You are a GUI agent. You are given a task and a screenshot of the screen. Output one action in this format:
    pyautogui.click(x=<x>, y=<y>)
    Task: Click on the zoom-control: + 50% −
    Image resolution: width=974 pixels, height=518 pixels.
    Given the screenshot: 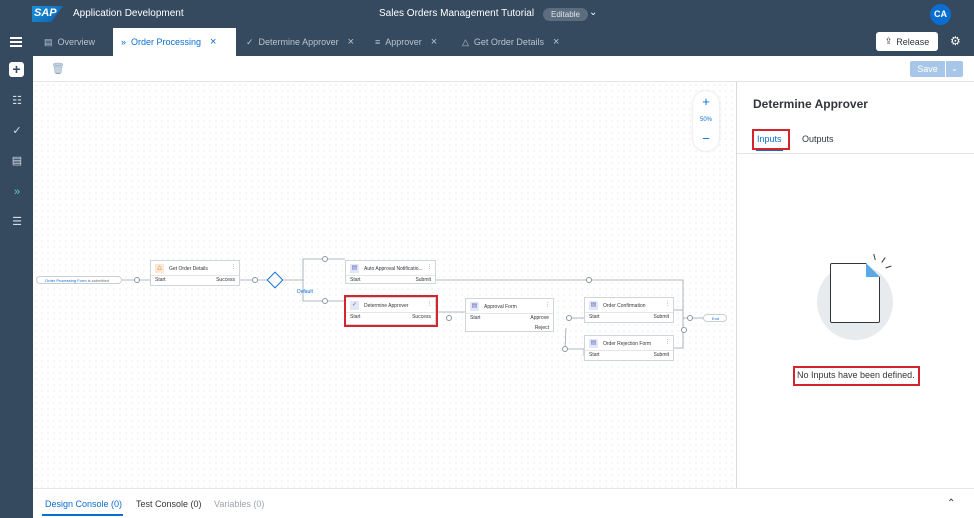 What is the action you would take?
    pyautogui.click(x=706, y=121)
    